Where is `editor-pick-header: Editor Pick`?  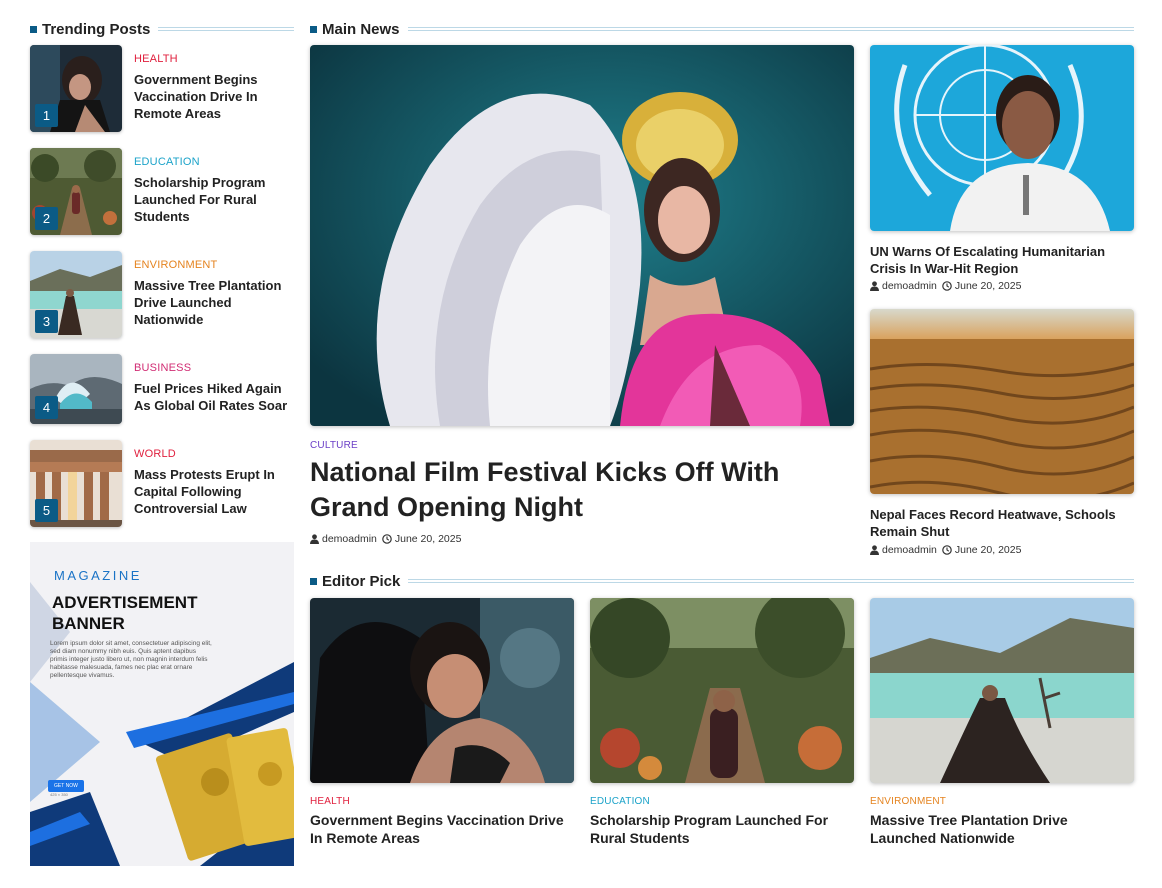 editor-pick-header: Editor Pick is located at coordinates (722, 581).